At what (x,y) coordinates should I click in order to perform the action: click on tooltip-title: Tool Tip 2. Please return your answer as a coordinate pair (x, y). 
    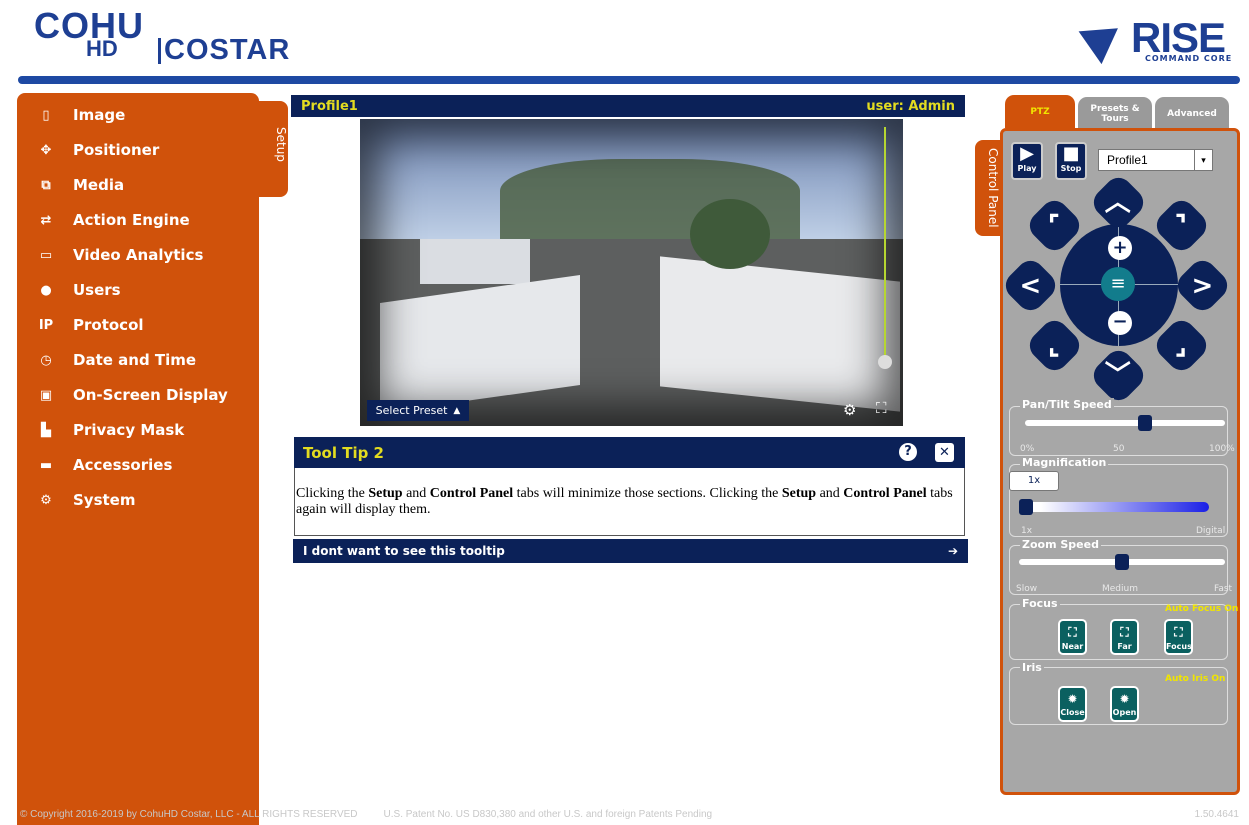
    Looking at the image, I should click on (343, 452).